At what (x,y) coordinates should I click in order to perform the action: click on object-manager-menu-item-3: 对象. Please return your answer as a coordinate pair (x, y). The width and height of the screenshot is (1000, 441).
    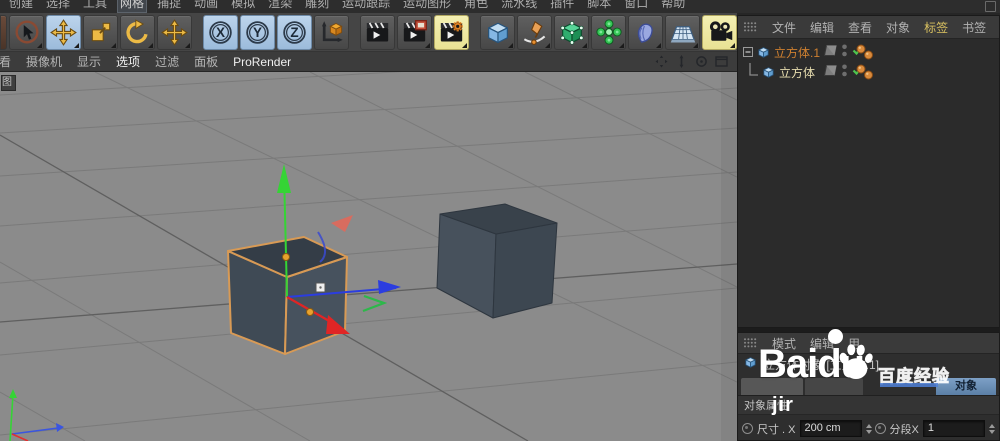
    Looking at the image, I should click on (898, 27).